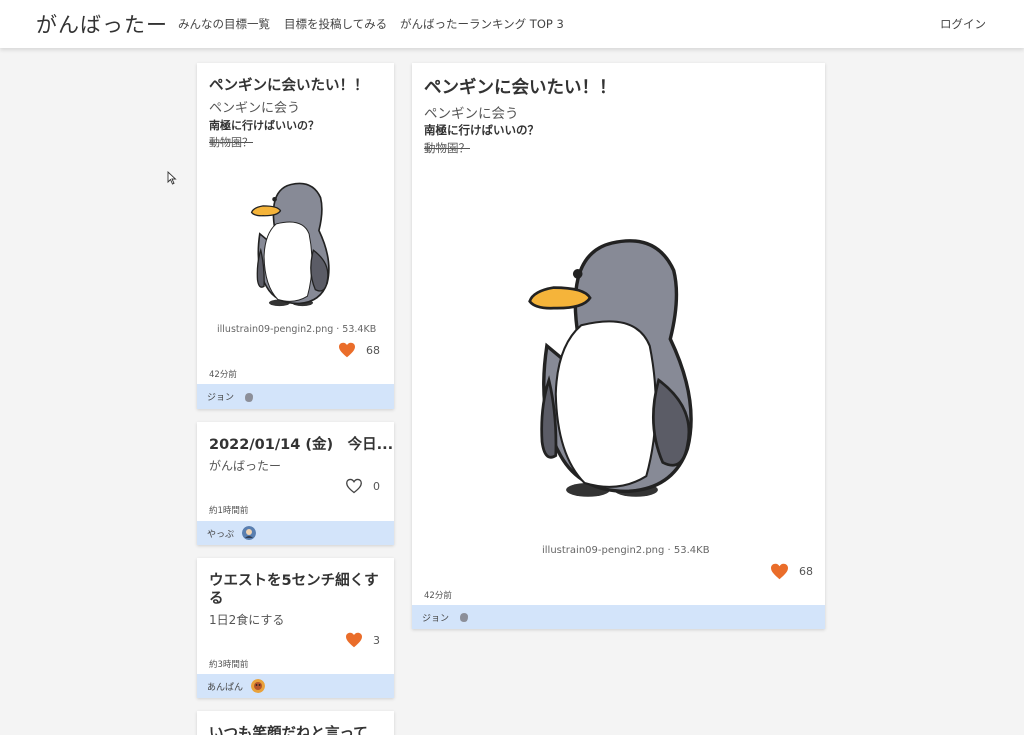 The height and width of the screenshot is (735, 1024). What do you see at coordinates (172, 178) in the screenshot?
I see `mouse-cursor-icon` at bounding box center [172, 178].